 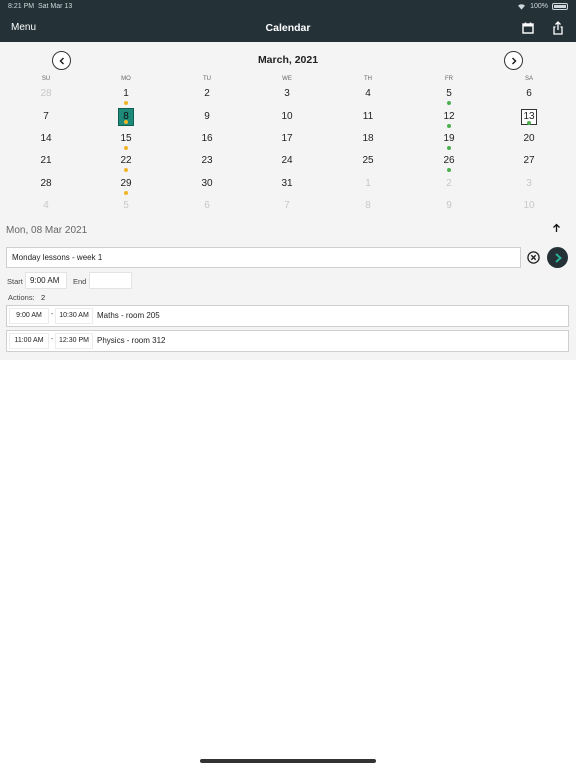 I want to click on clear-icon, so click(x=533, y=257).